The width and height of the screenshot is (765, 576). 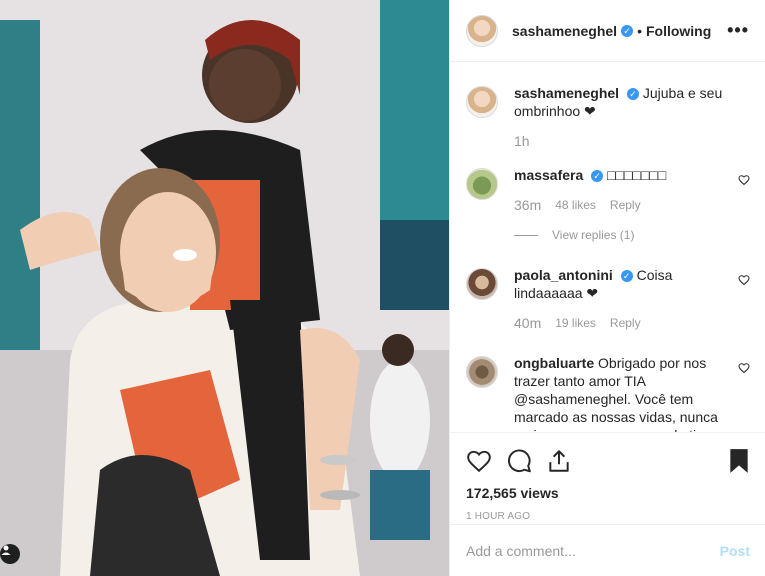 What do you see at coordinates (637, 175) in the screenshot?
I see `comment-text: □□□□□□□` at bounding box center [637, 175].